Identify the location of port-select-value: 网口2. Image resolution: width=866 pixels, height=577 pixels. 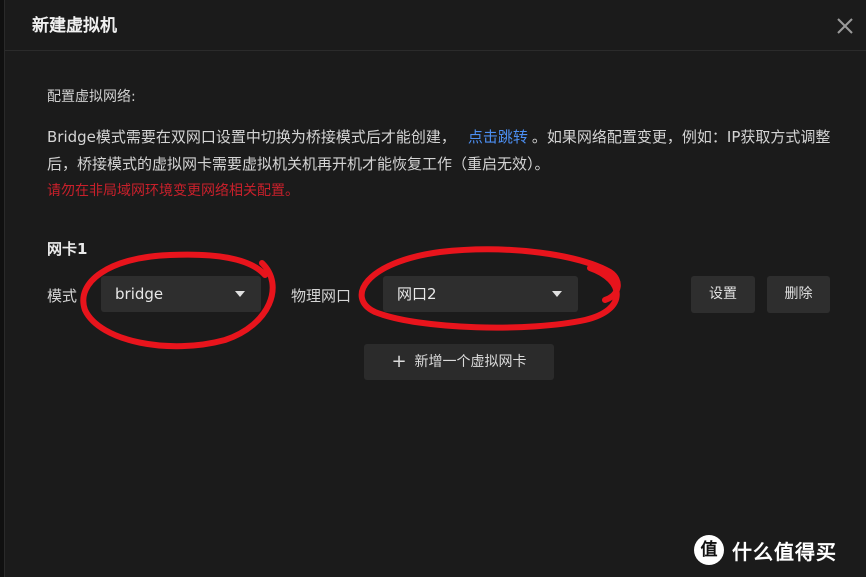
(417, 294).